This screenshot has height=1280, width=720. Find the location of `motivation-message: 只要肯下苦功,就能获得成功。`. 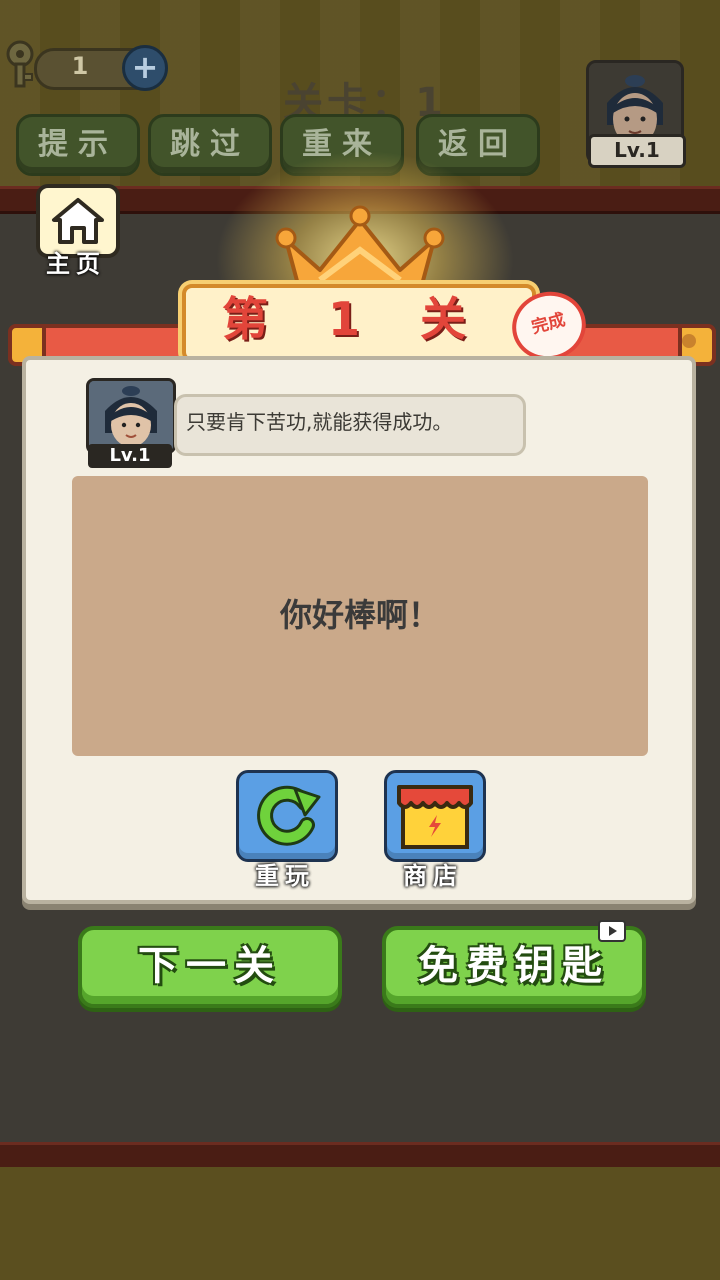

motivation-message: 只要肯下苦功,就能获得成功。 is located at coordinates (319, 422).